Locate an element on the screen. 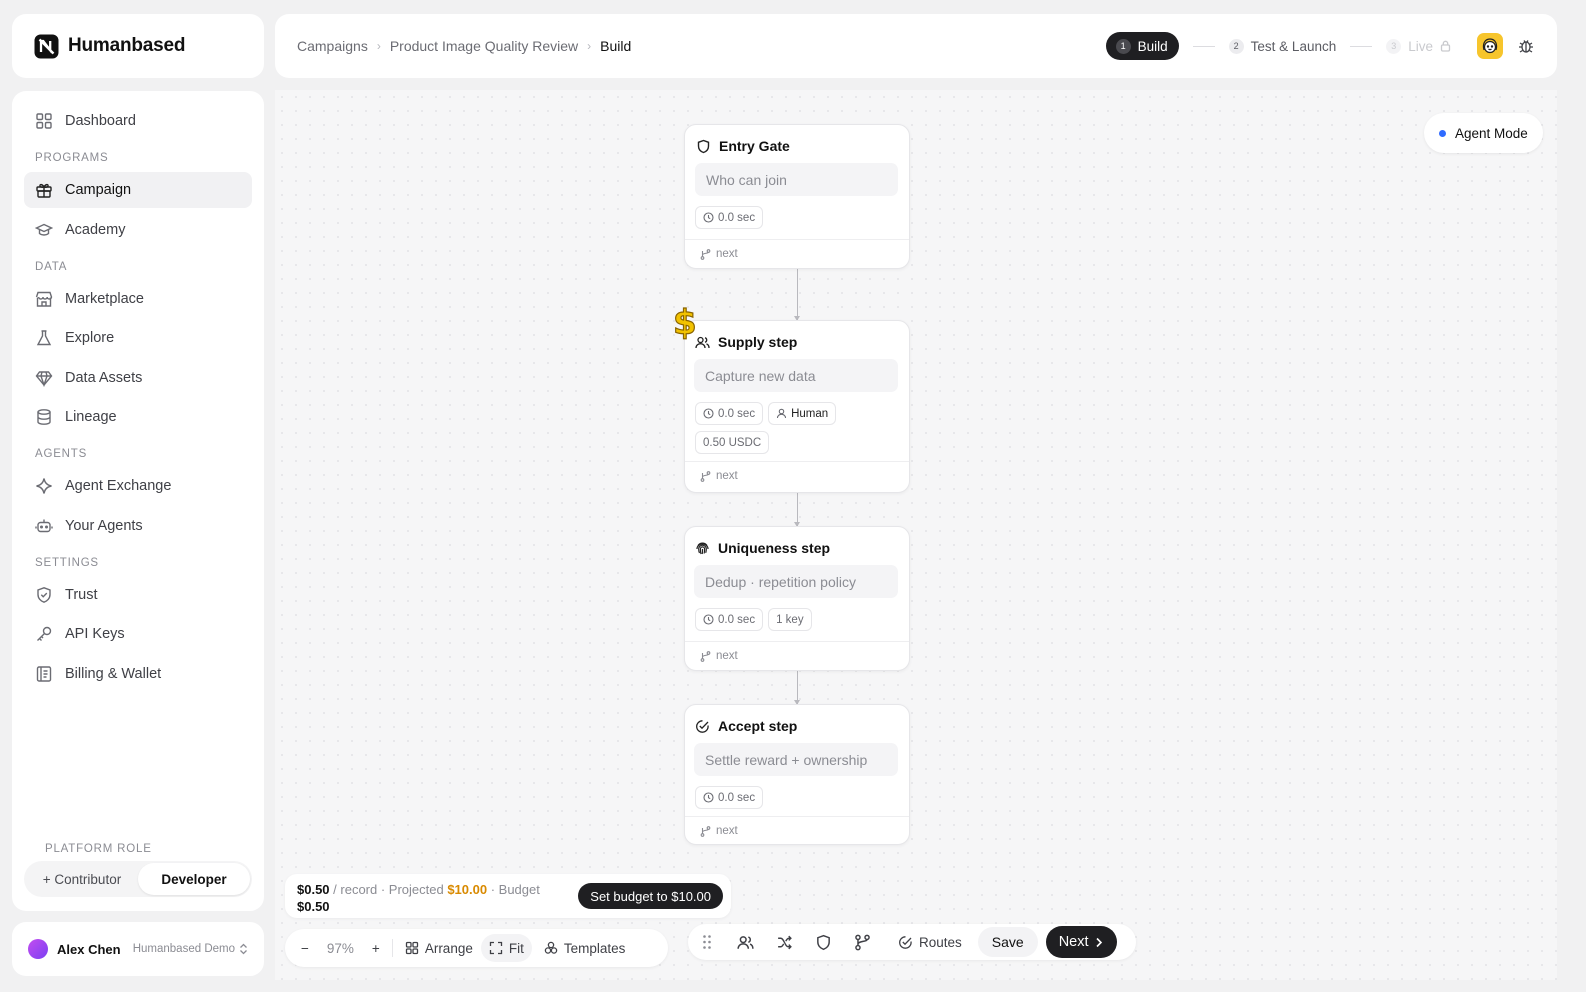 Image resolution: width=1586 pixels, height=992 pixels. database-icon is located at coordinates (44, 417).